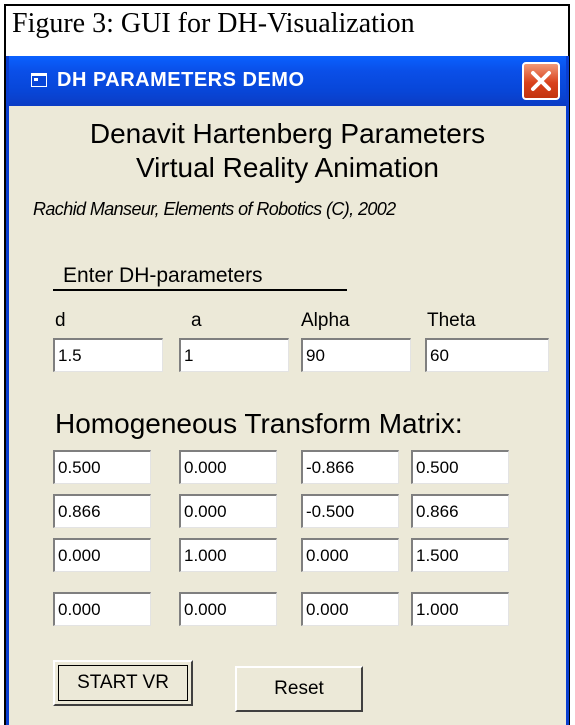 The height and width of the screenshot is (725, 575). I want to click on reset-label: Reset, so click(299, 688).